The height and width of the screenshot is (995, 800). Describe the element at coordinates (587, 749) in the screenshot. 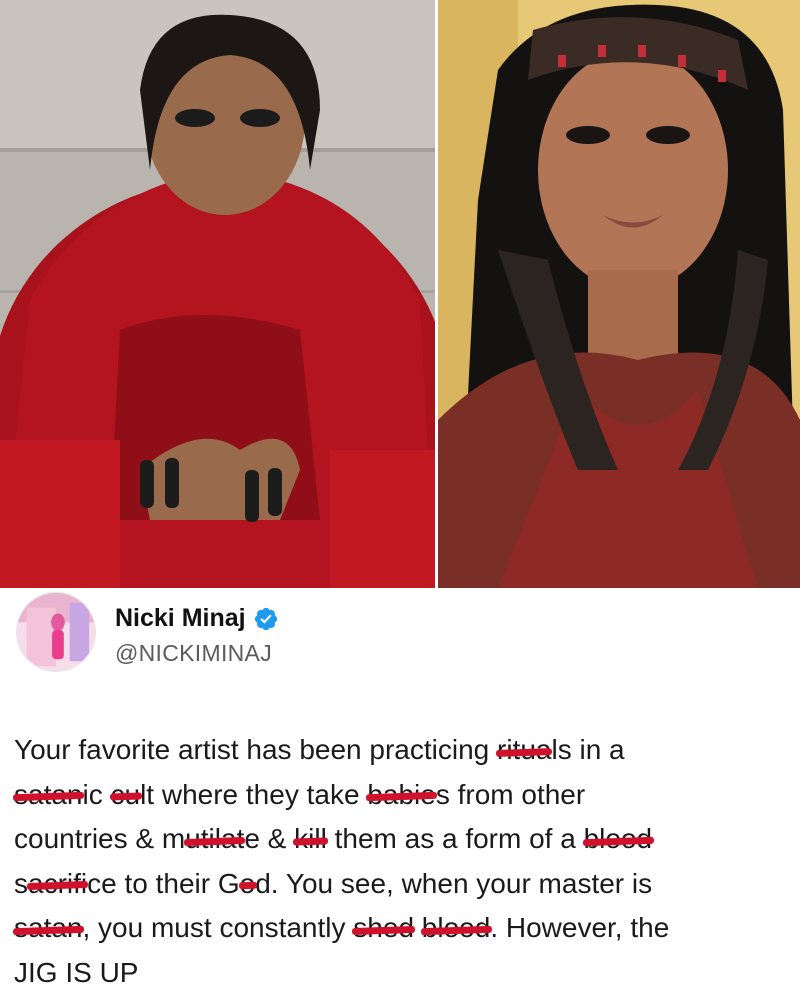

I see `text-segment: ls in a` at that location.